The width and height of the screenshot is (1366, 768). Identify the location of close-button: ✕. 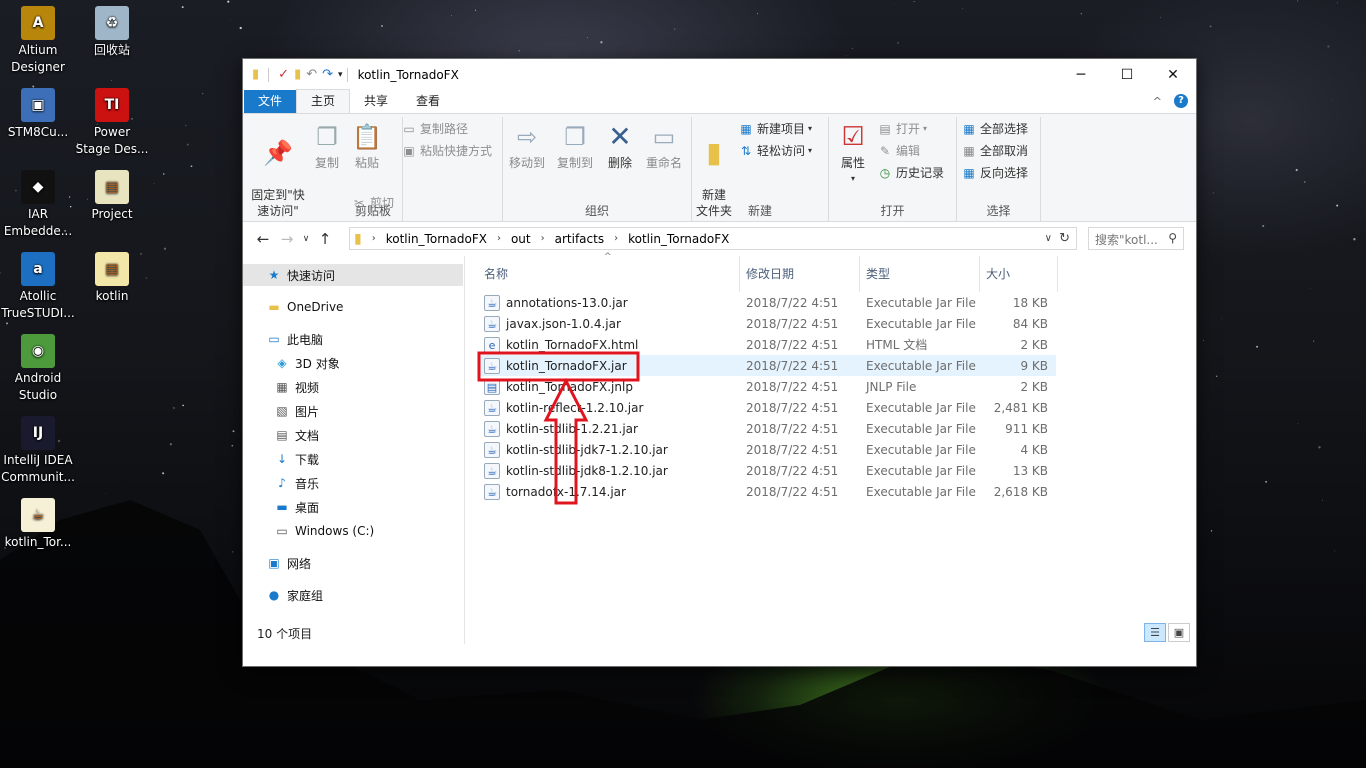
(1173, 74).